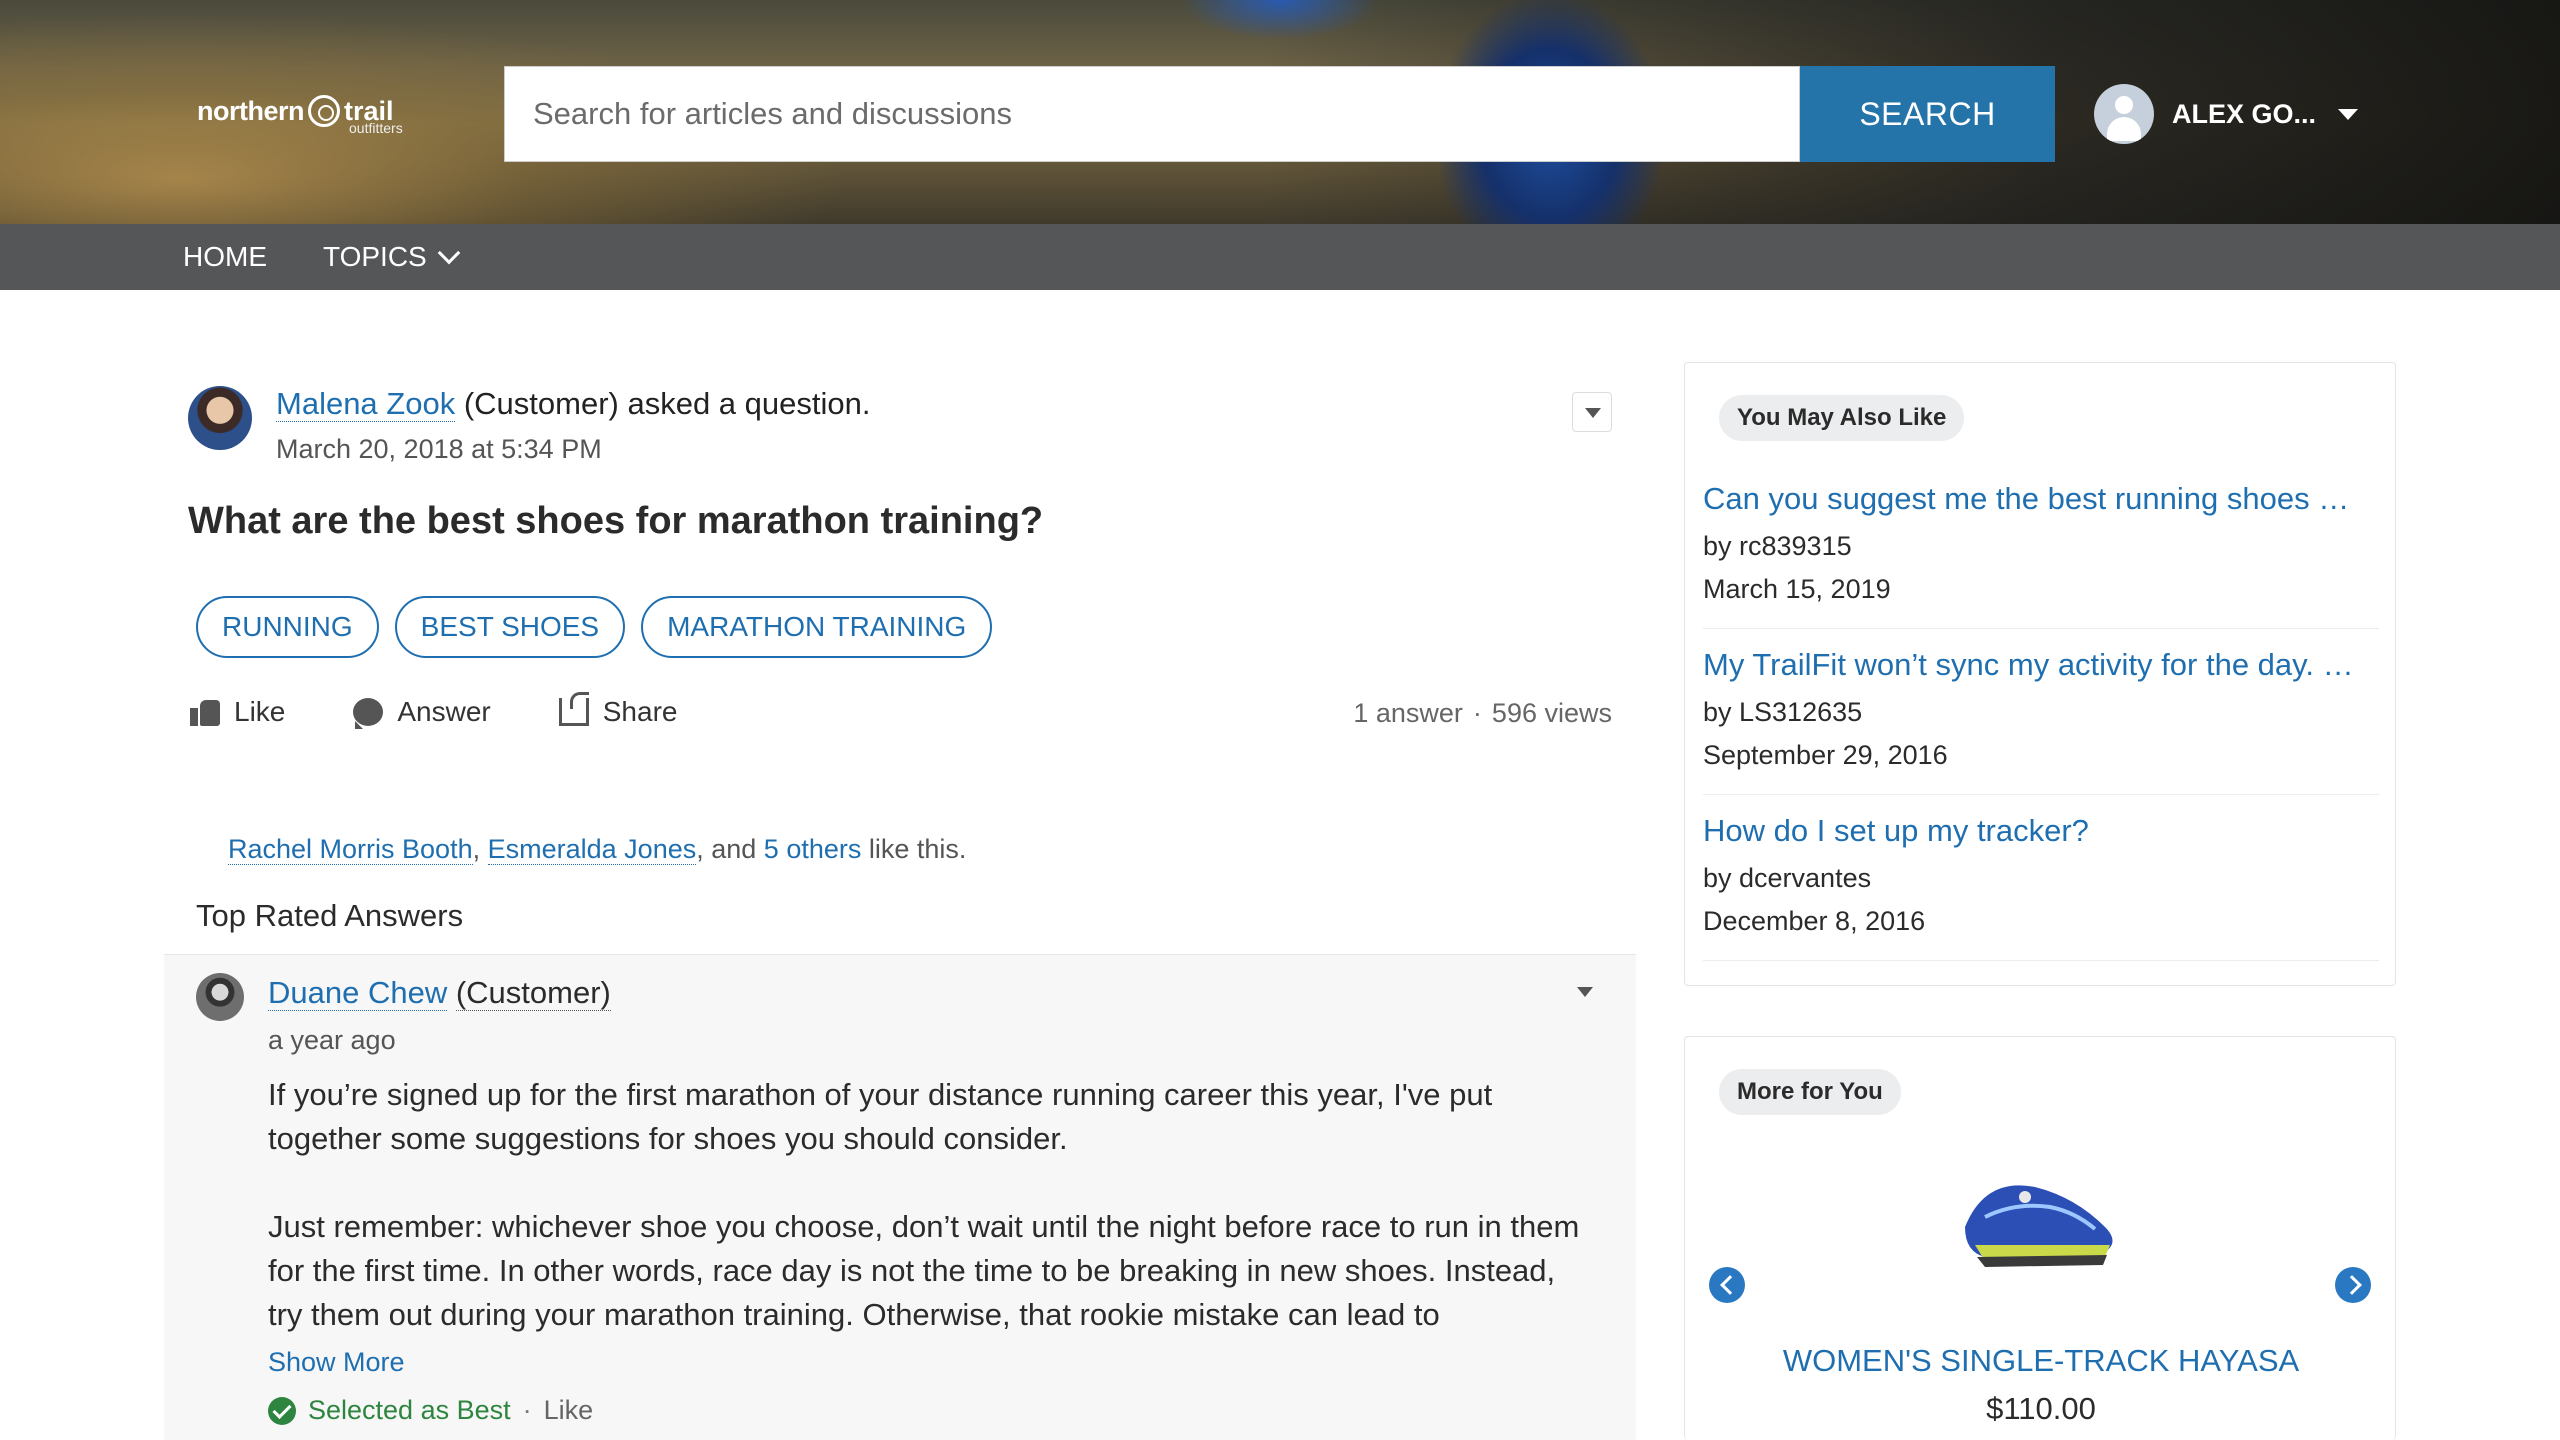  What do you see at coordinates (569, 1410) in the screenshot?
I see `answer-like-button: Like` at bounding box center [569, 1410].